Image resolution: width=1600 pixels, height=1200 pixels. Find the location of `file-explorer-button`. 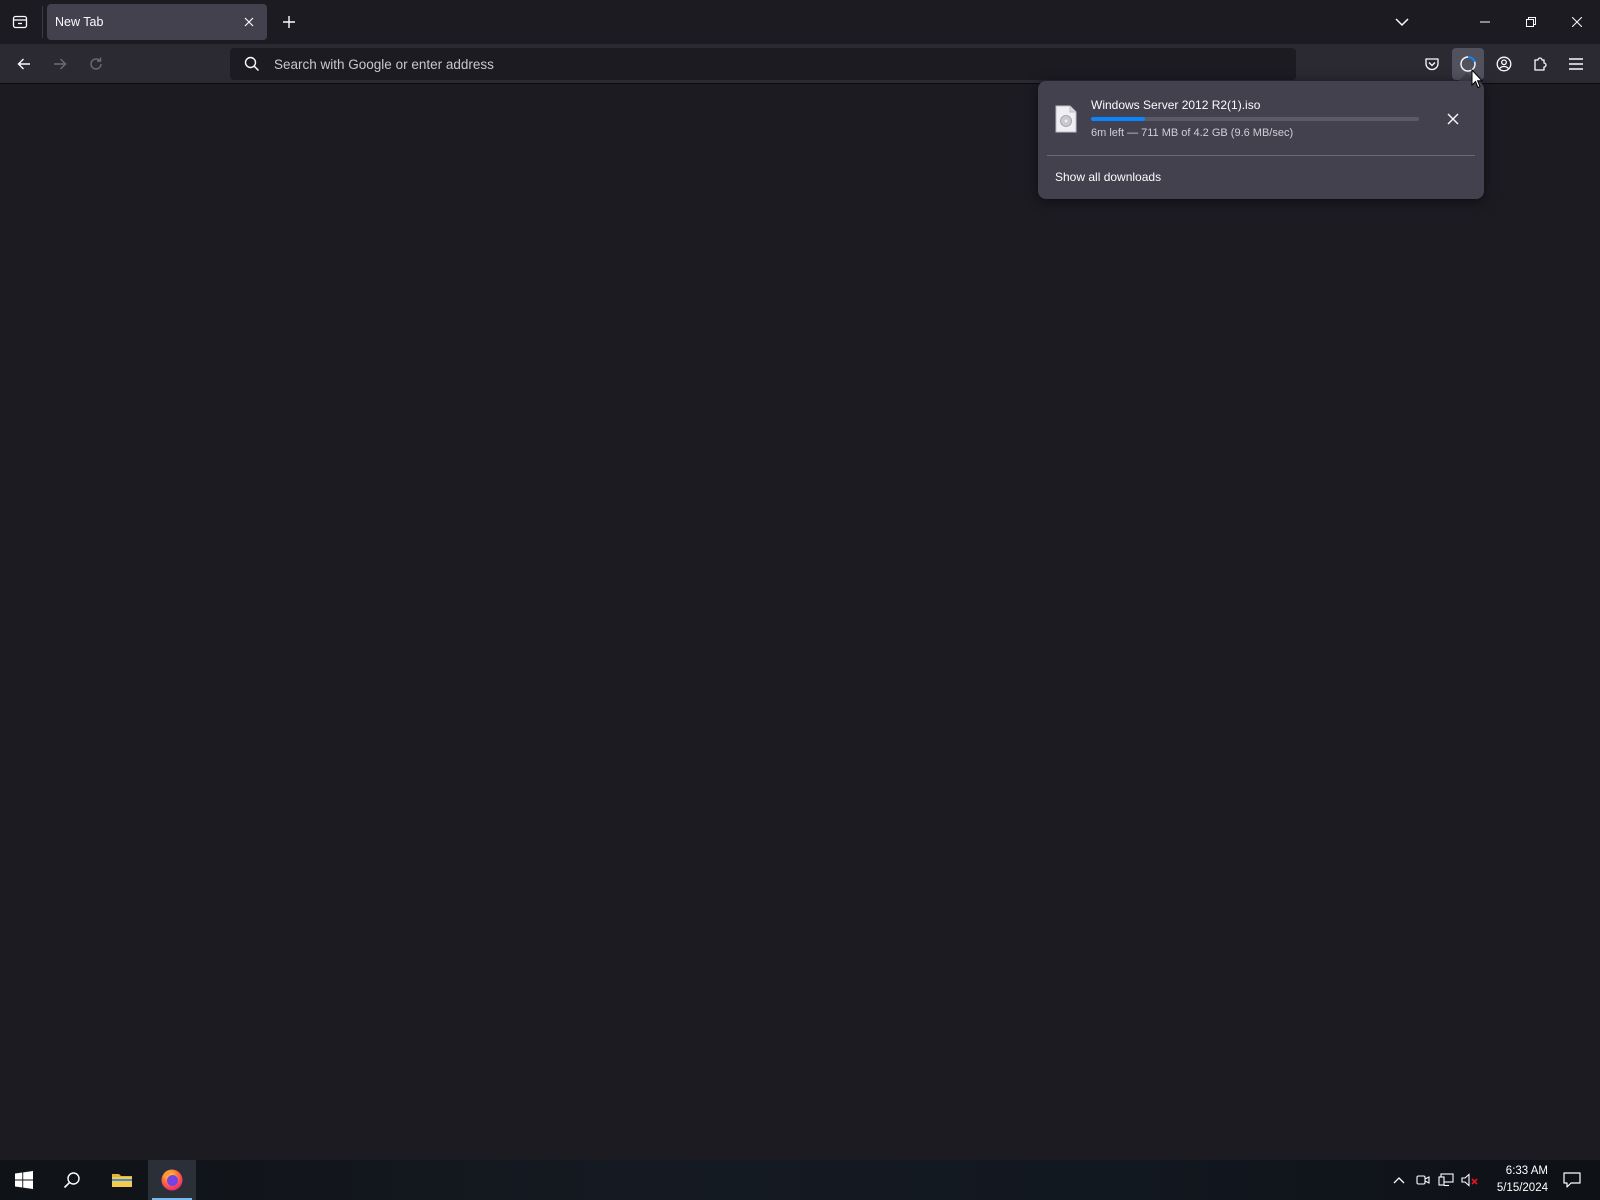

file-explorer-button is located at coordinates (122, 1180).